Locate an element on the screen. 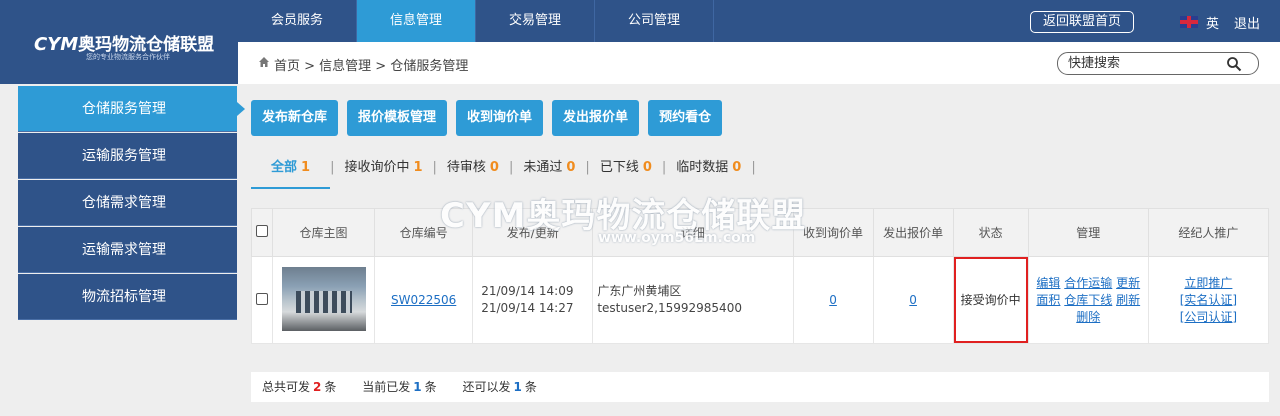  take-offline-link: 仓库下线 is located at coordinates (1088, 300).